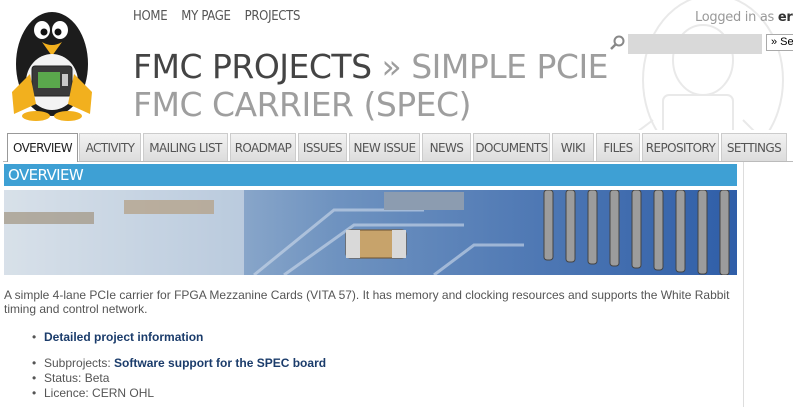  I want to click on parent-project-link: FMC PROJECTS, so click(252, 66).